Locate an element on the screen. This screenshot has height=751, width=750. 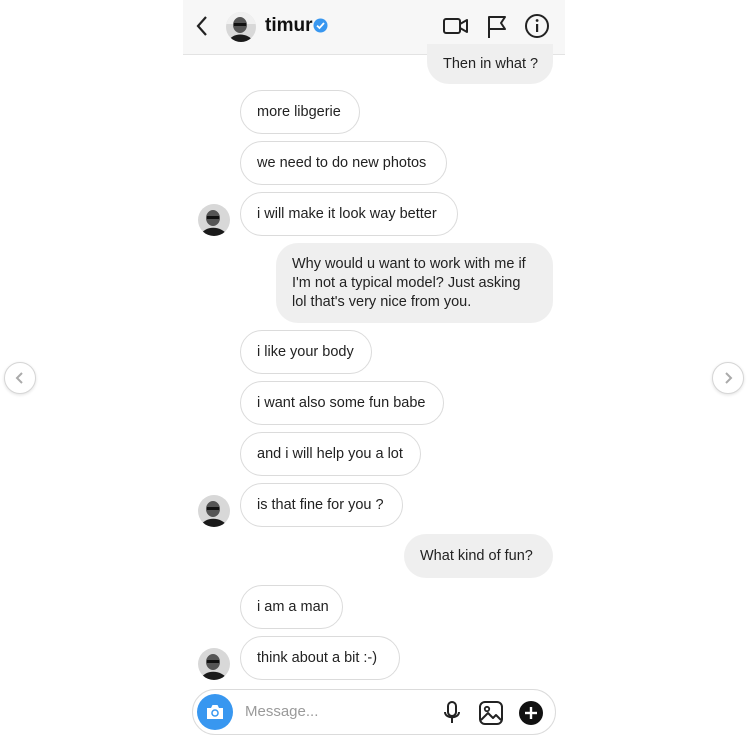
microphone-icon is located at coordinates (452, 712).